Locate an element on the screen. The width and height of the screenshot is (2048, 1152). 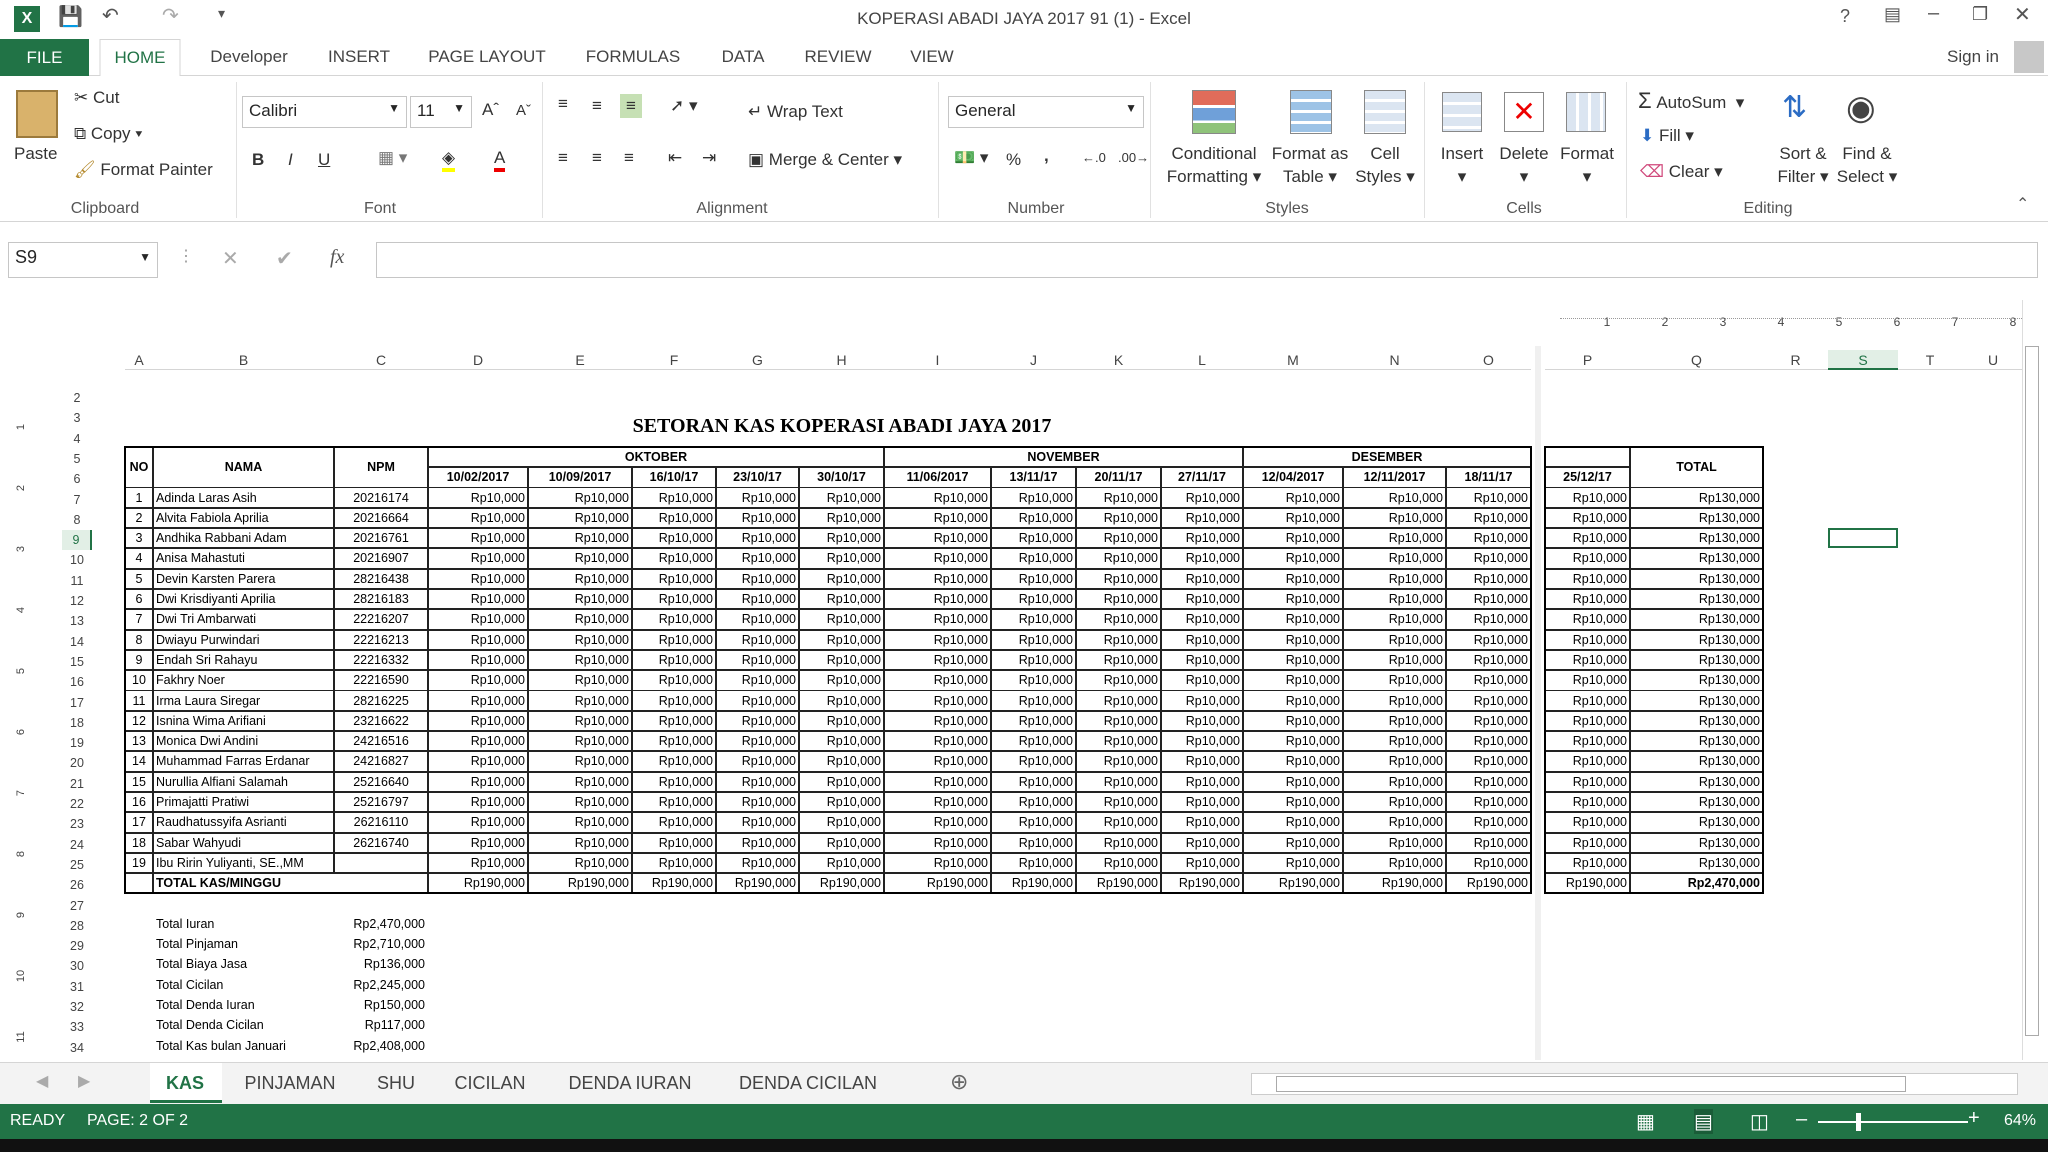
format-button: Format ▾ is located at coordinates (1587, 165).